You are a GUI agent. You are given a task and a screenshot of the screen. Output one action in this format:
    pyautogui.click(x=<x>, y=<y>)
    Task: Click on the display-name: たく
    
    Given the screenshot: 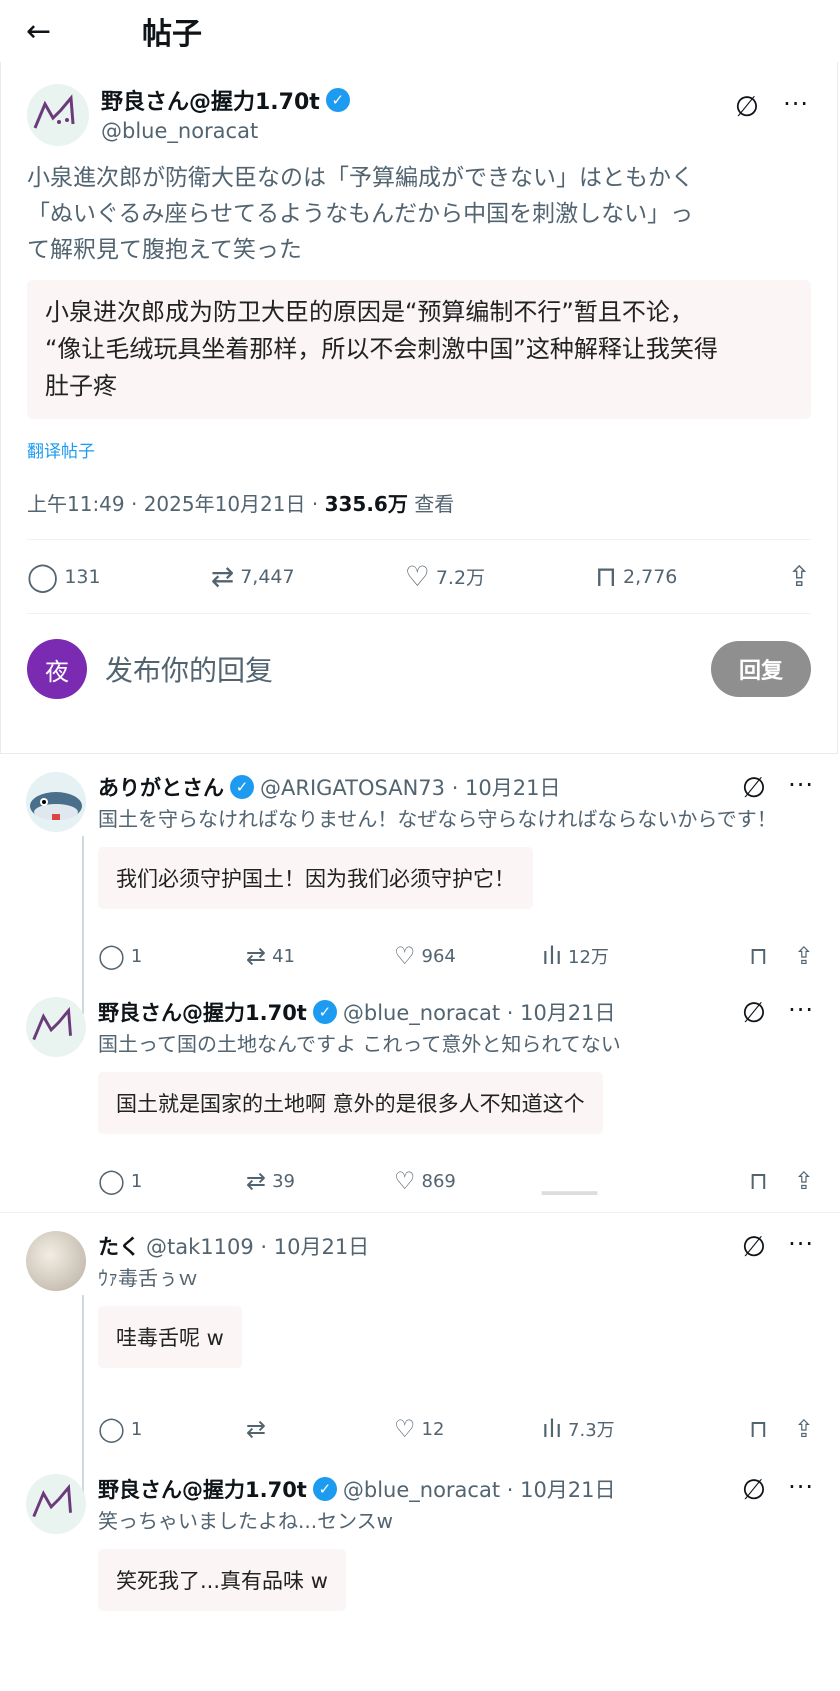 What is the action you would take?
    pyautogui.click(x=119, y=1246)
    